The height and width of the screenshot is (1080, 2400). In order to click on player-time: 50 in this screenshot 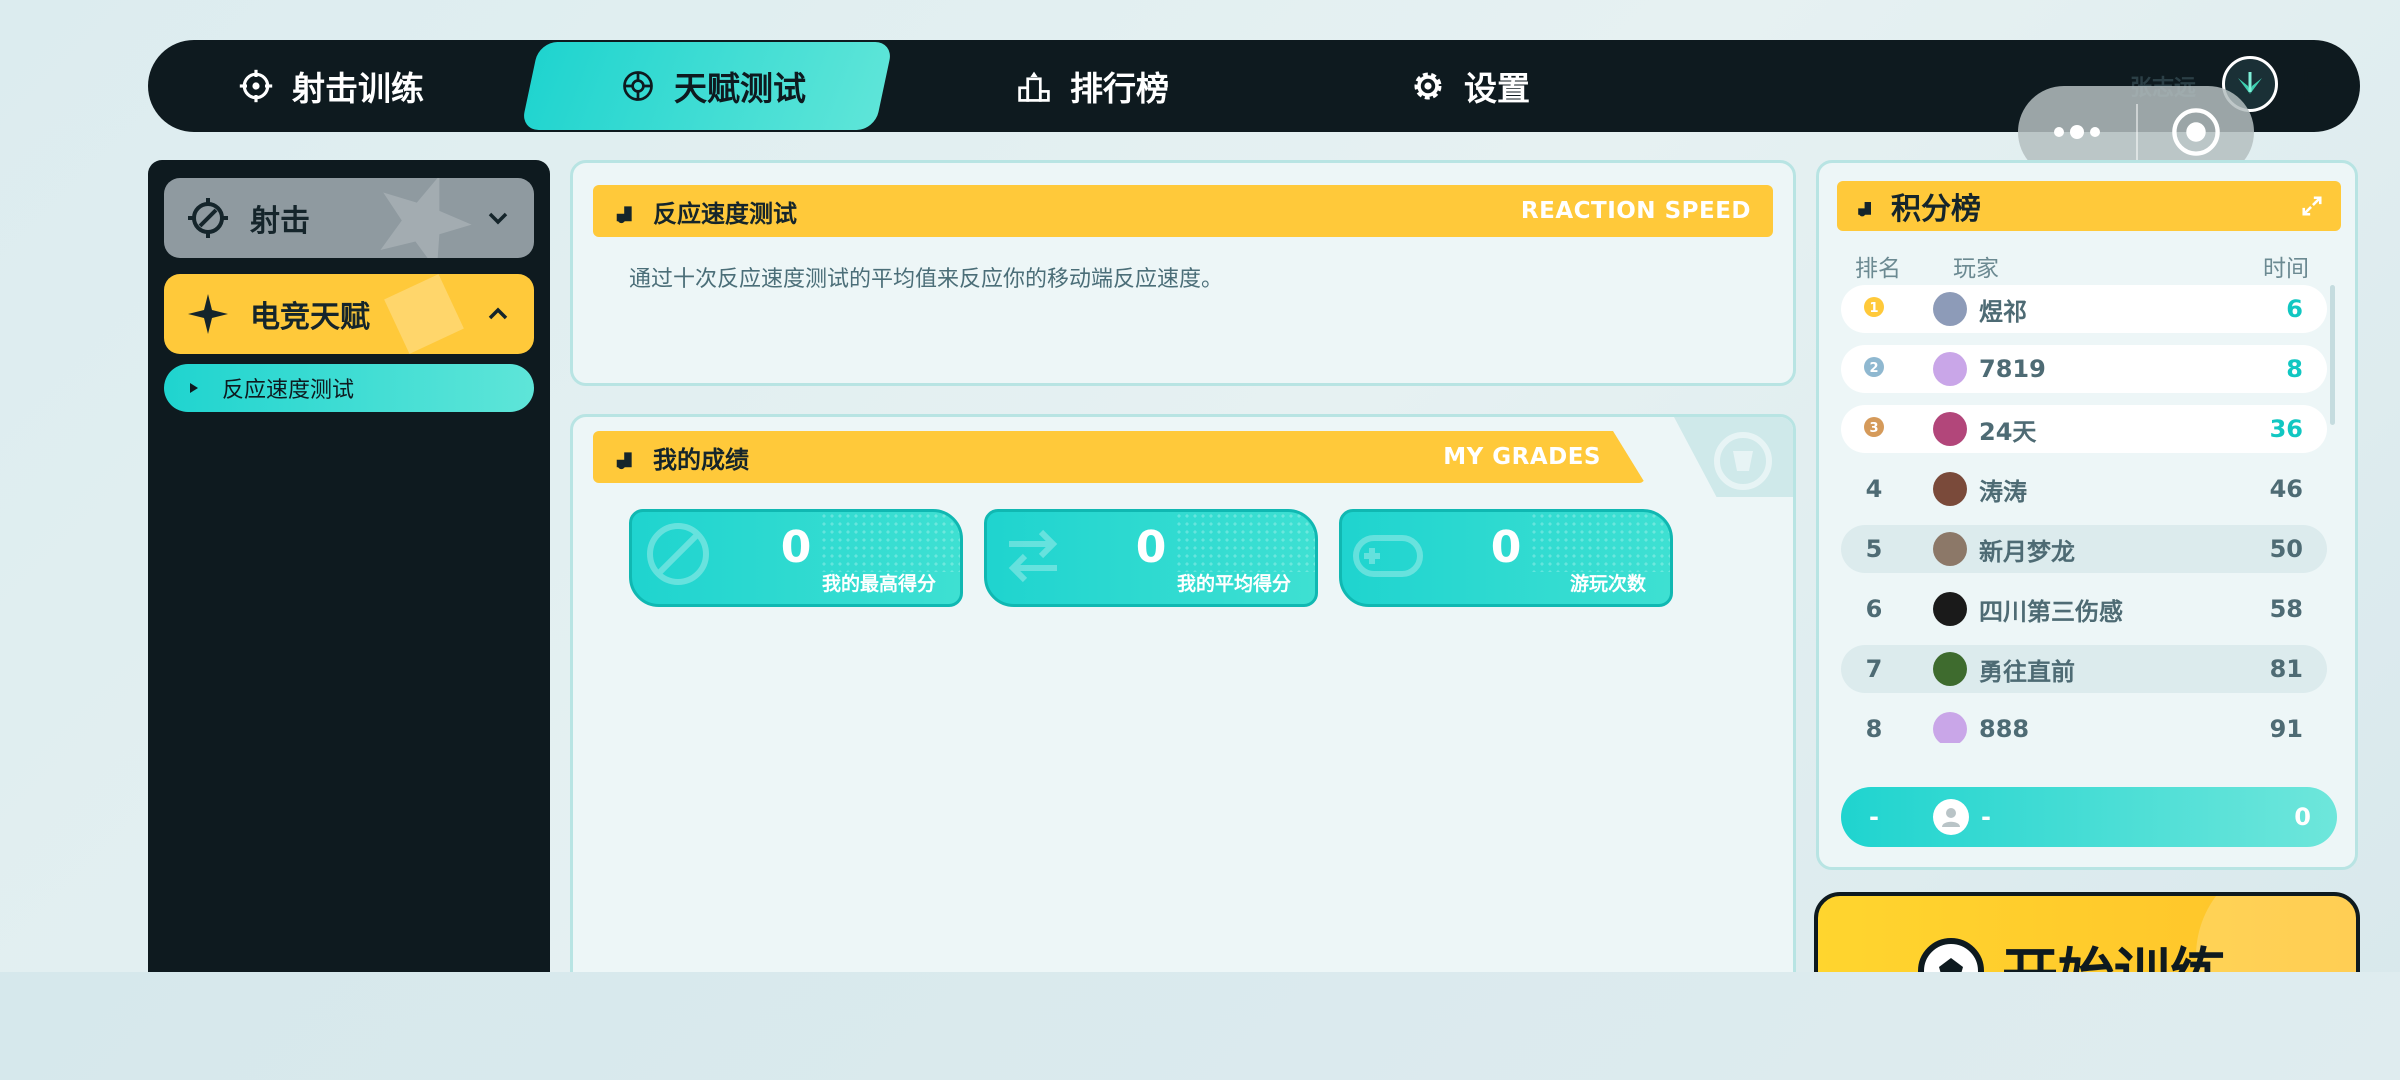, I will do `click(2286, 549)`.